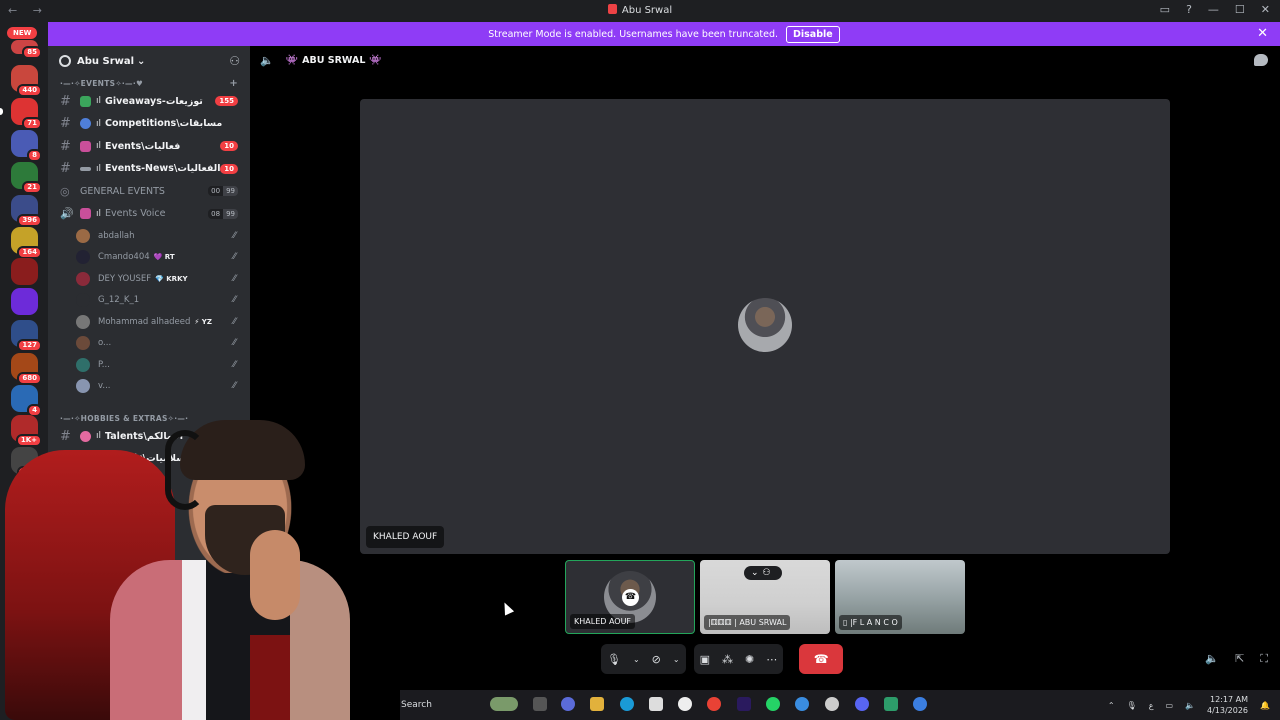  Describe the element at coordinates (540, 704) in the screenshot. I see `task-view-icon` at that location.